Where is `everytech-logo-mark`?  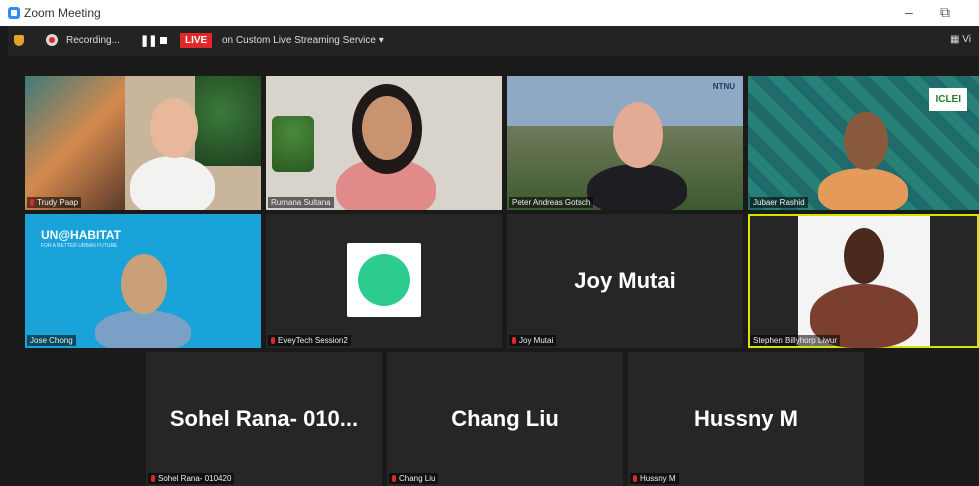 everytech-logo-mark is located at coordinates (384, 280).